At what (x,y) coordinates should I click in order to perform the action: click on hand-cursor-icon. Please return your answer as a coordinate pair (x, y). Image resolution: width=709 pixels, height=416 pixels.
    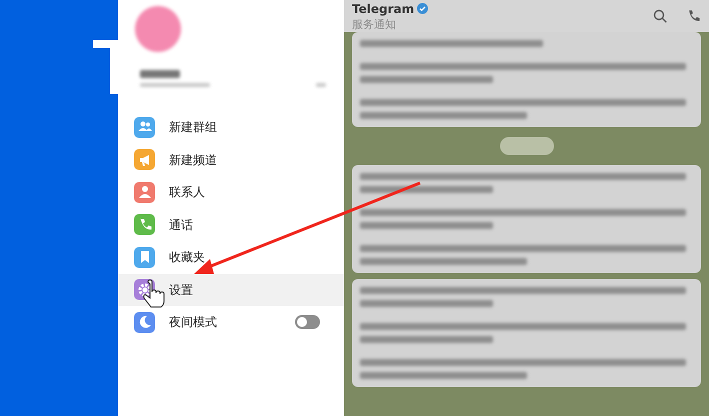
    Looking at the image, I should click on (153, 294).